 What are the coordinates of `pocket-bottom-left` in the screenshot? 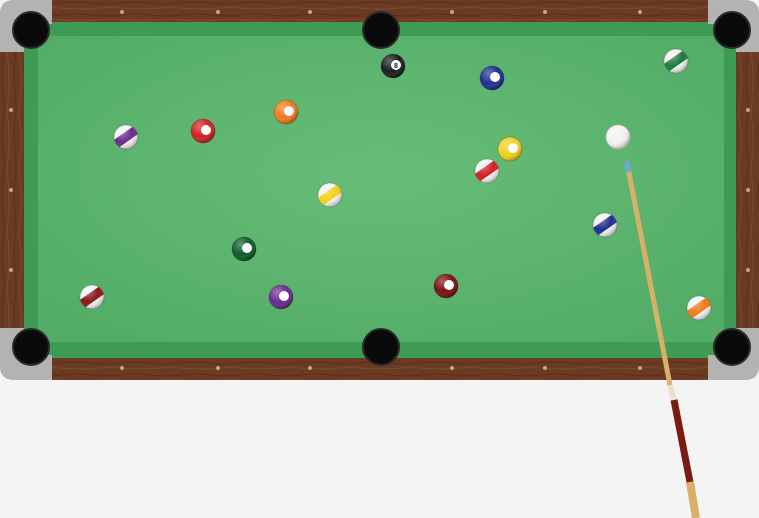 It's located at (31, 347).